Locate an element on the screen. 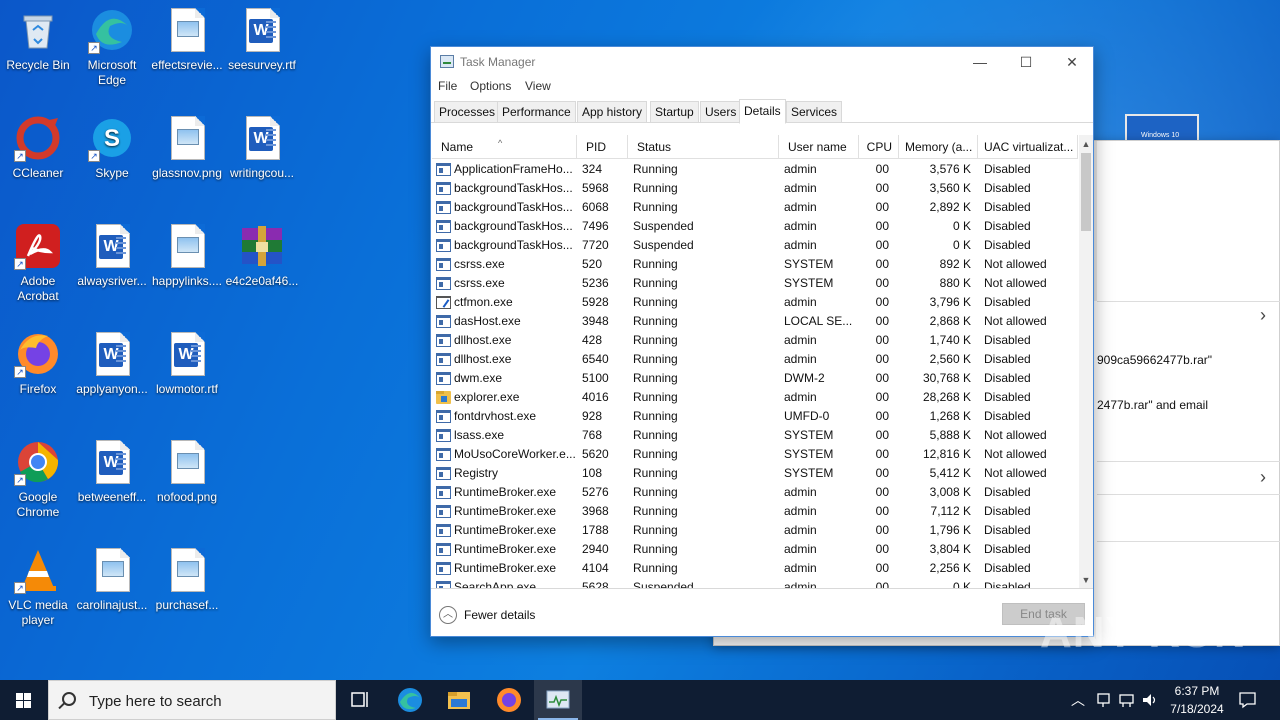  menu-view: View is located at coordinates (538, 86).